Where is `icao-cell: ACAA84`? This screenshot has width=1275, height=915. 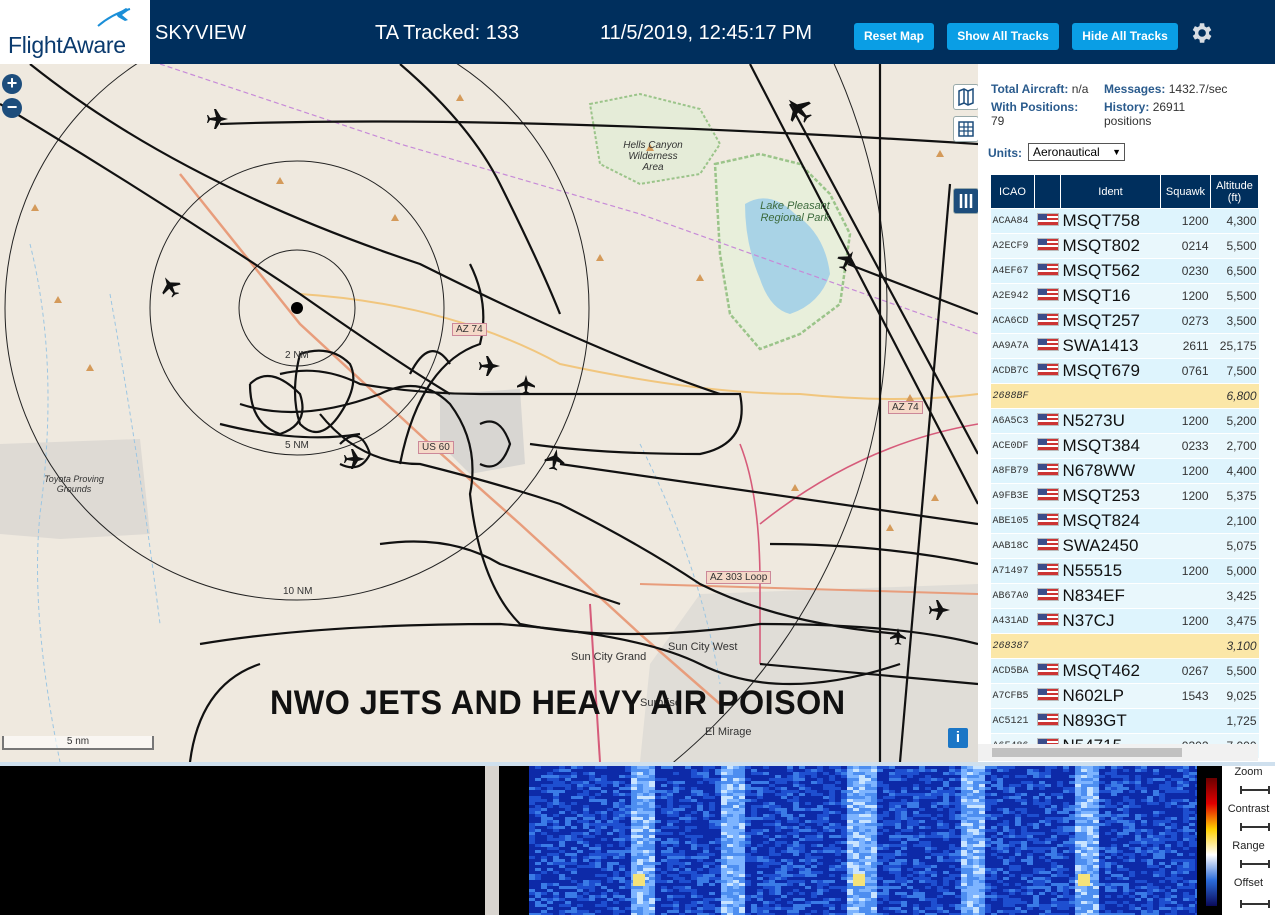
icao-cell: ACAA84 is located at coordinates (1012, 221).